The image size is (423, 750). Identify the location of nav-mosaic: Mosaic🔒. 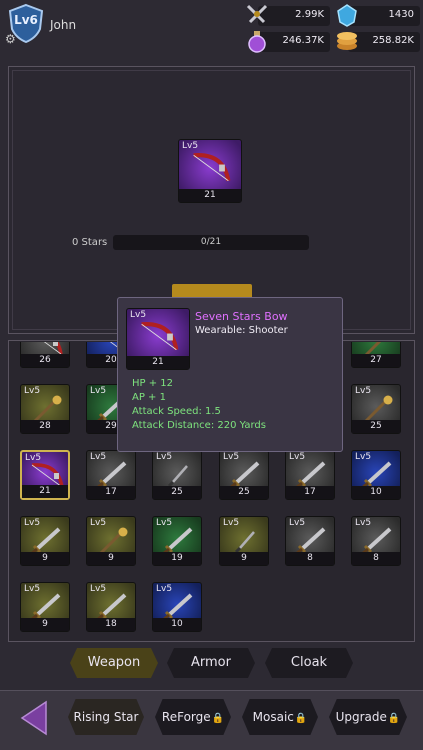
(280, 717).